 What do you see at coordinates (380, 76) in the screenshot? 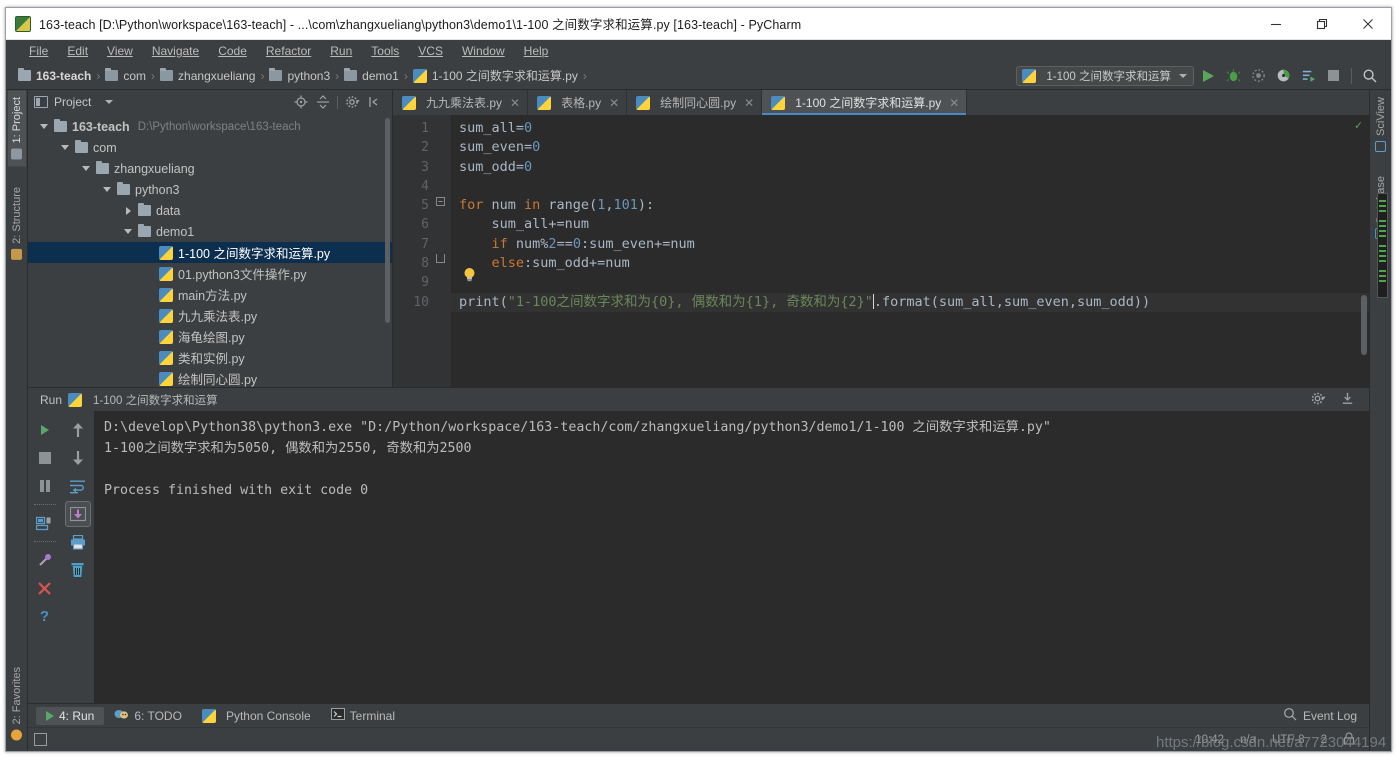
I see `breadcrumb-item-4: demo1` at bounding box center [380, 76].